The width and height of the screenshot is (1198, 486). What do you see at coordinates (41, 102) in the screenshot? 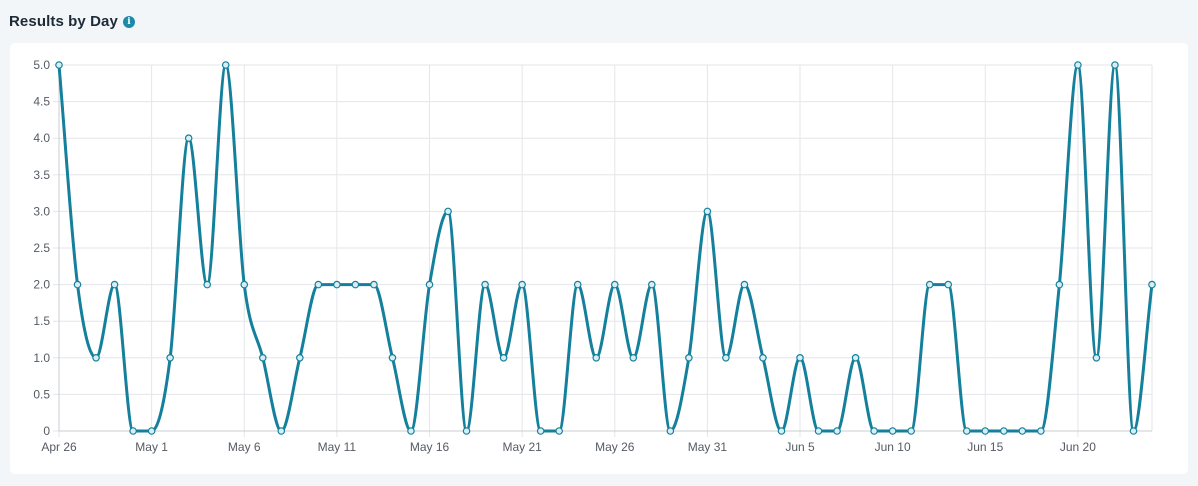
I see `y-tick-label: 4.5` at bounding box center [41, 102].